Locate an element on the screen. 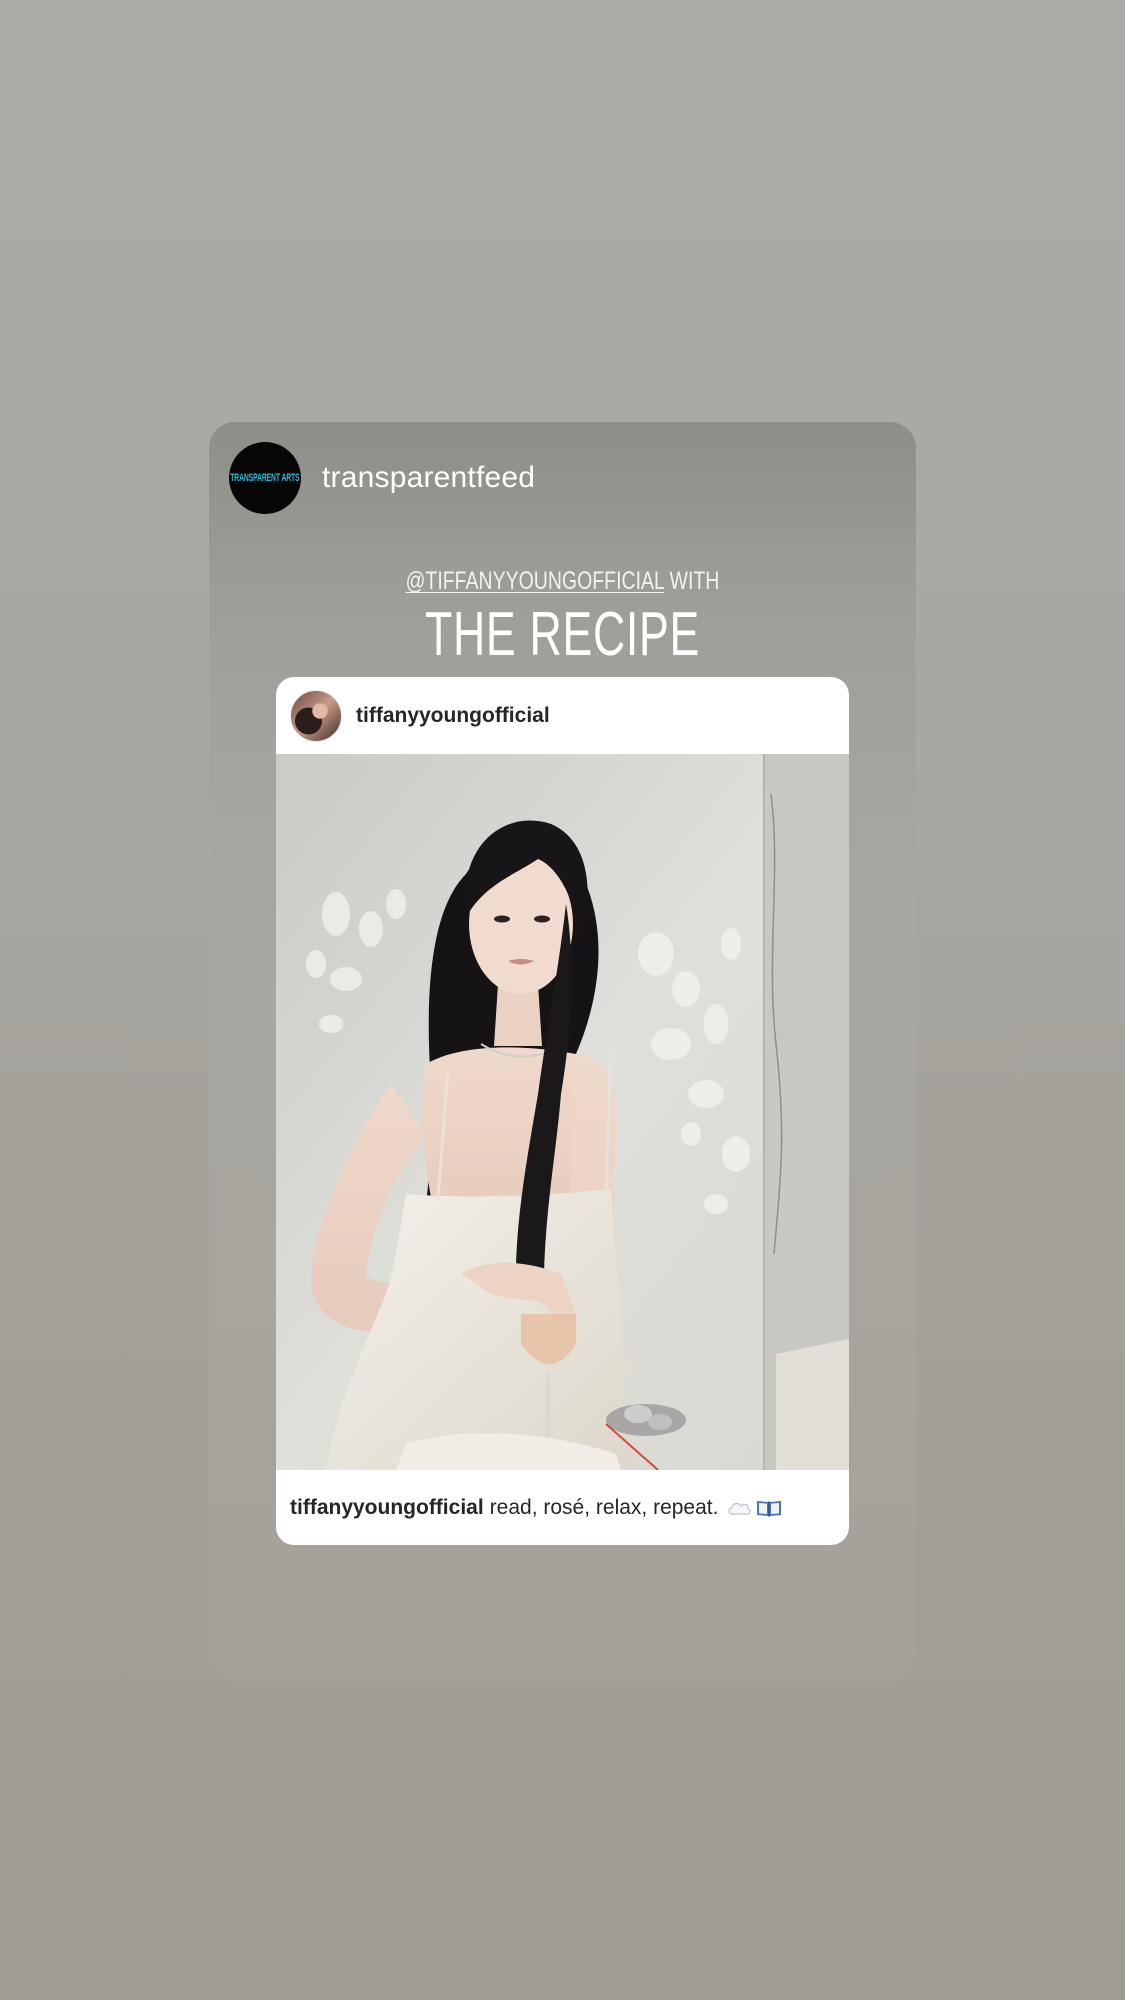 The image size is (1125, 2000). caption-text: read, rosé, relax, repeat. is located at coordinates (604, 1507).